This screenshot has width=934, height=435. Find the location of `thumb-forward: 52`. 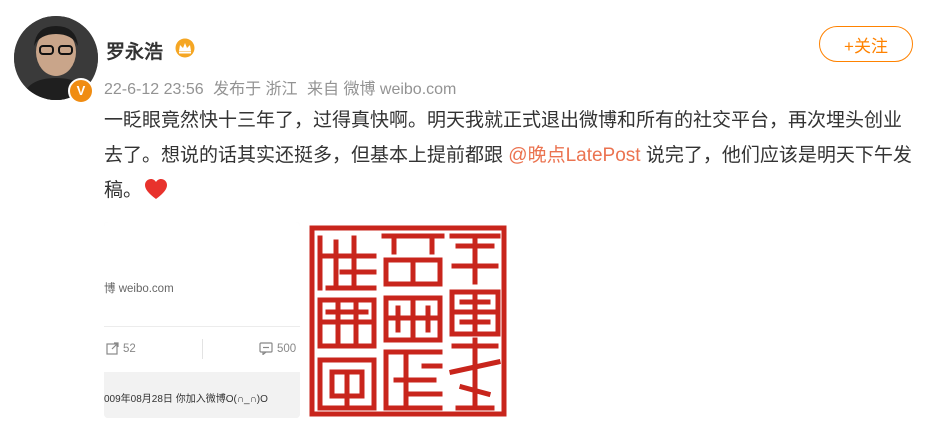

thumb-forward: 52 is located at coordinates (121, 348).